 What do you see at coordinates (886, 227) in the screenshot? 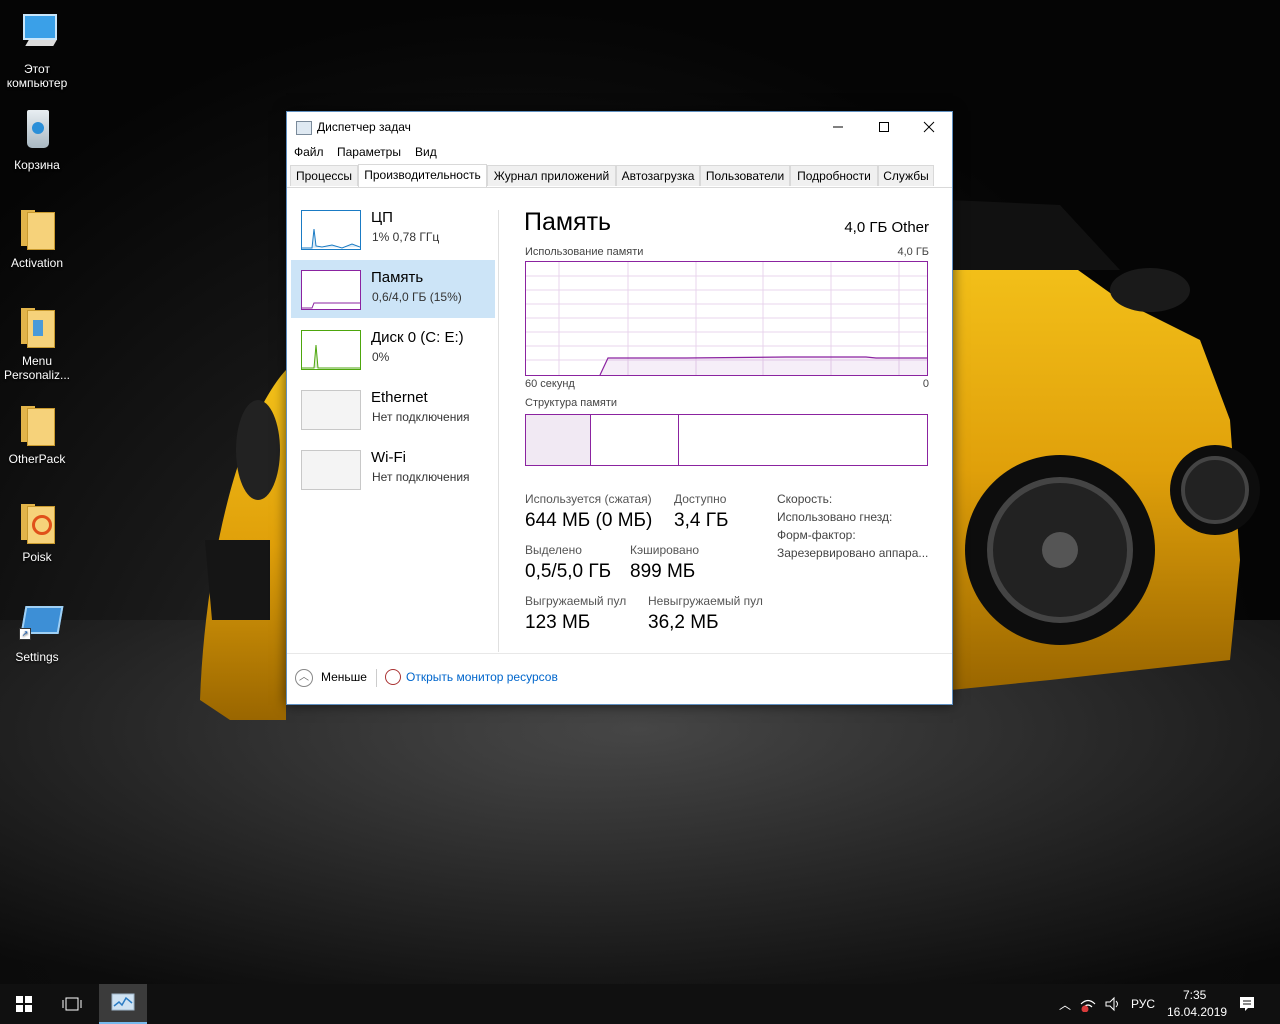
I see `memory-capacity: 4,0 ГБ Other` at bounding box center [886, 227].